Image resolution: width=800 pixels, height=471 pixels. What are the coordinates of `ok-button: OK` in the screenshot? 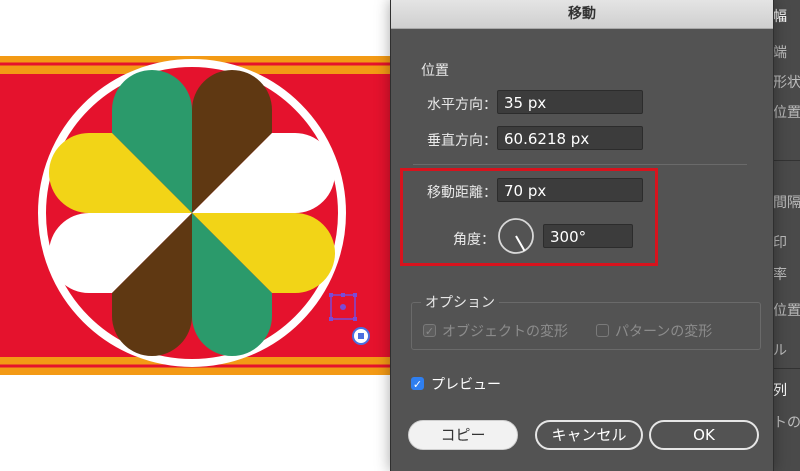 It's located at (704, 435).